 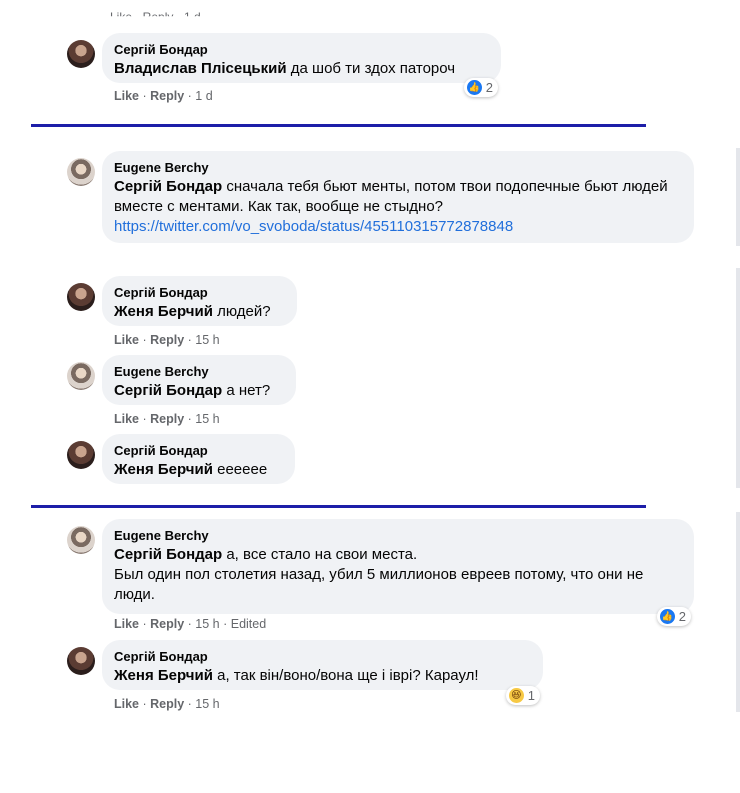 What do you see at coordinates (190, 624) in the screenshot?
I see `comment-actions: Like · Reply · 15 h · Edited` at bounding box center [190, 624].